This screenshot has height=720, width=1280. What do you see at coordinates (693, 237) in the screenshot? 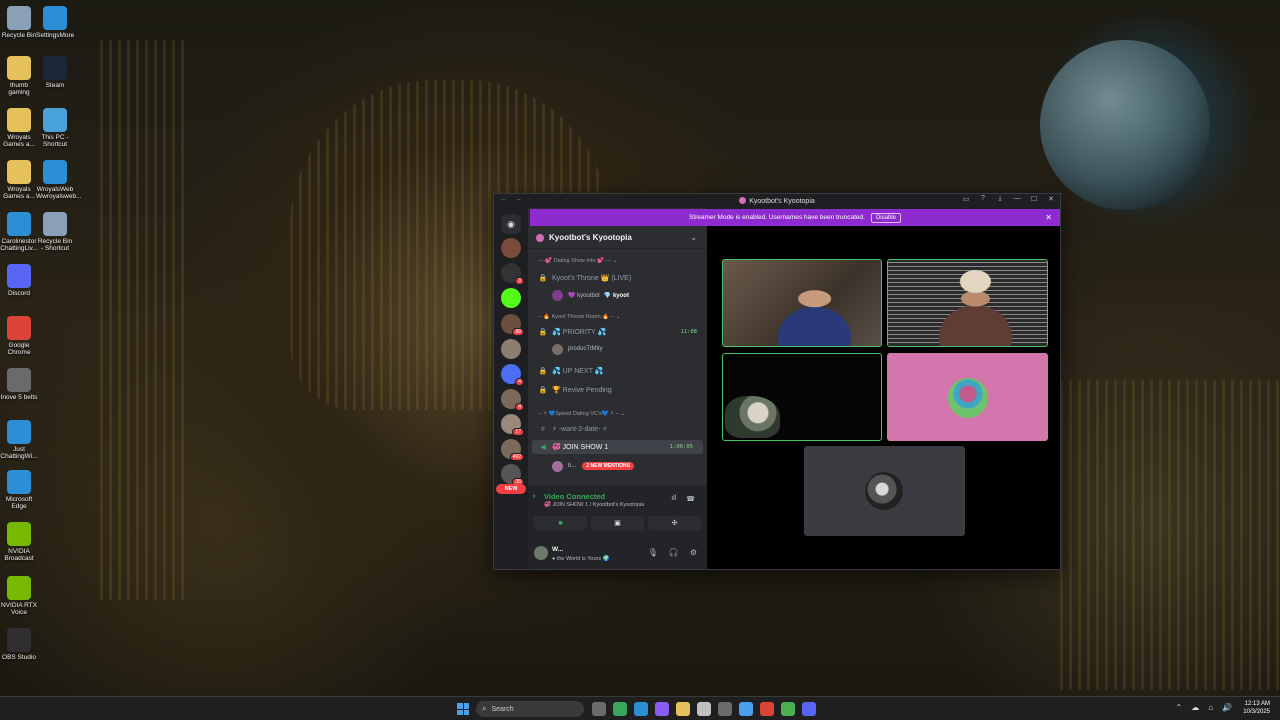
I see `chevron-down-icon: ⌄` at bounding box center [693, 237].